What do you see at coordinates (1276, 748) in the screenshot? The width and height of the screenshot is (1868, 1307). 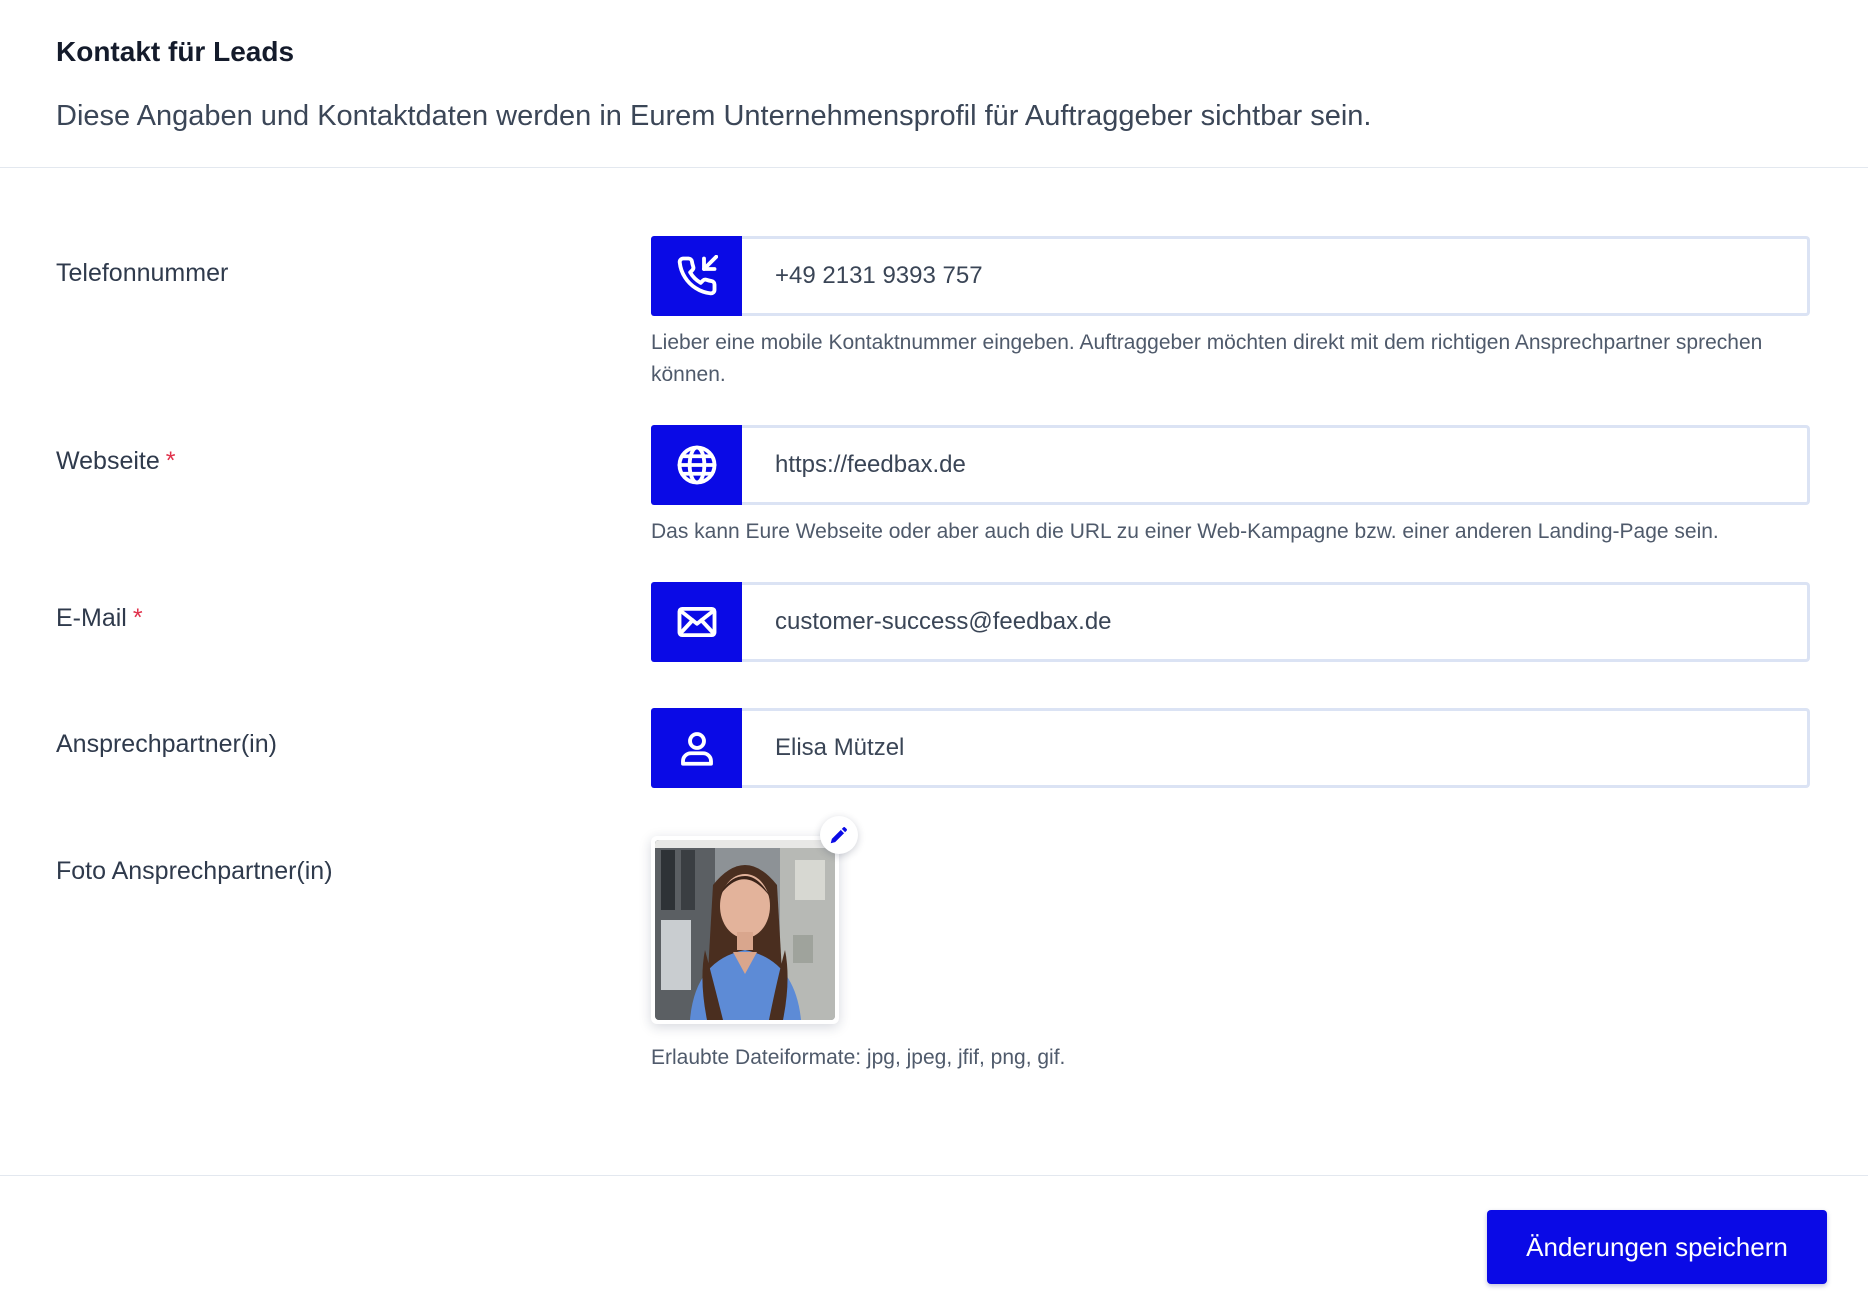 I see `contact-person-input` at bounding box center [1276, 748].